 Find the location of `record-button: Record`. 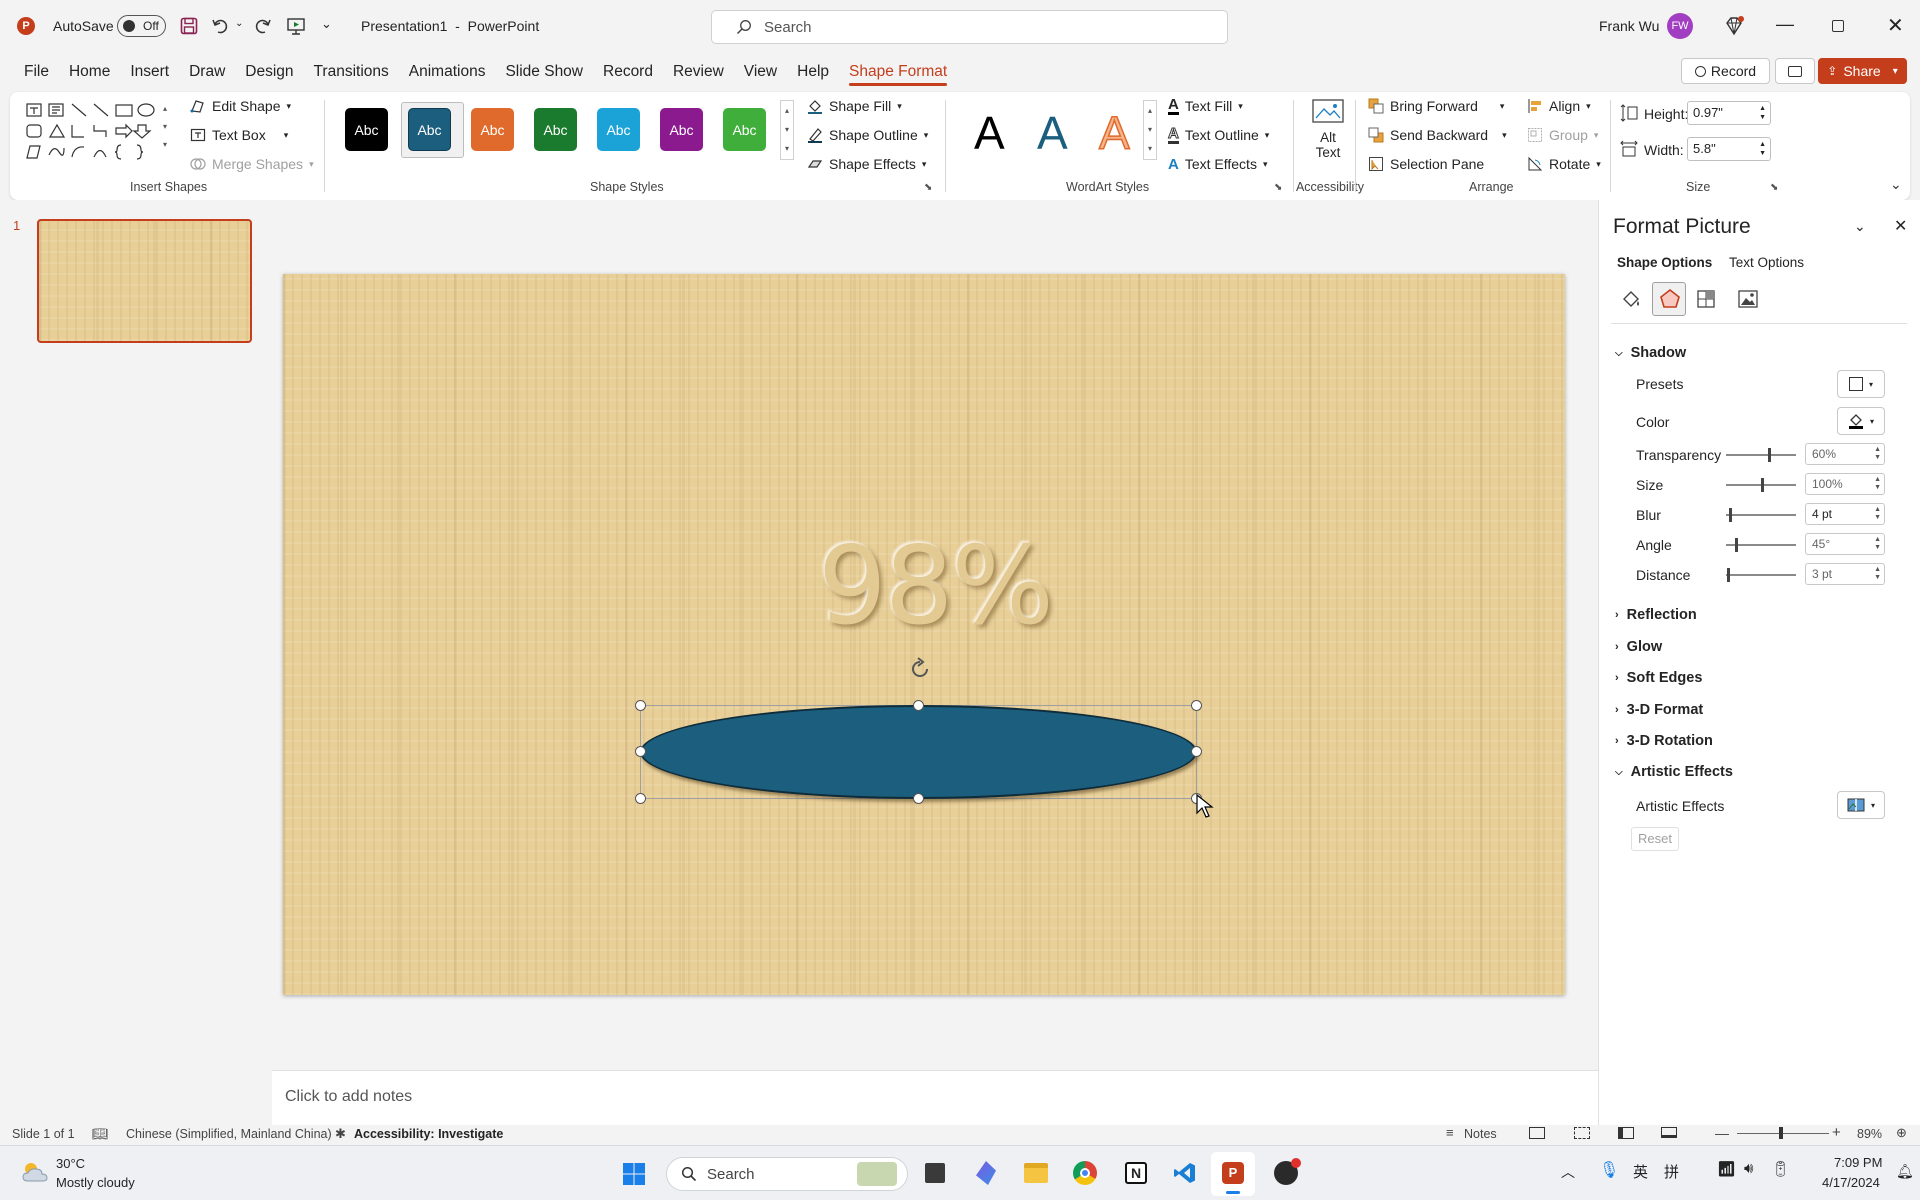

record-button: Record is located at coordinates (1725, 71).